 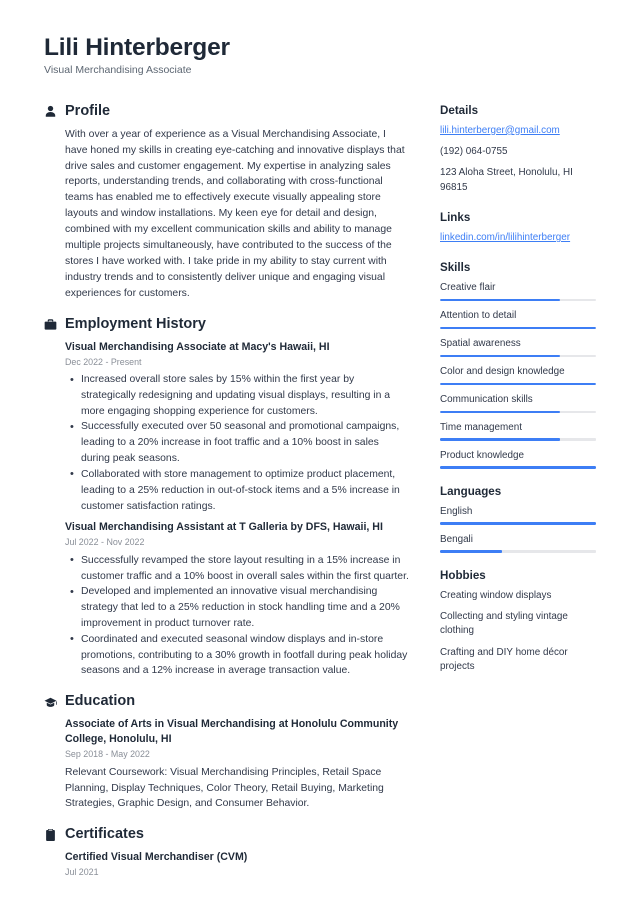 I want to click on skill-label: Attention to detail, so click(x=478, y=316).